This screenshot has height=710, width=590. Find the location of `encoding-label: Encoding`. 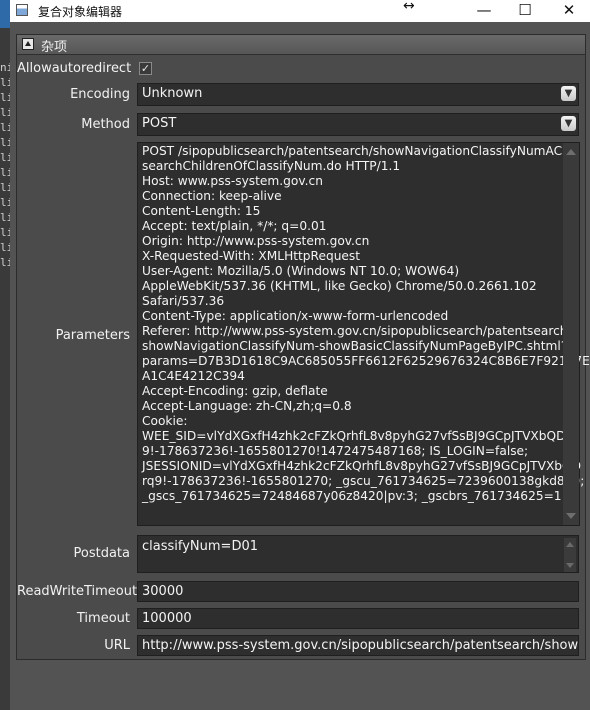

encoding-label: Encoding is located at coordinates (100, 94).